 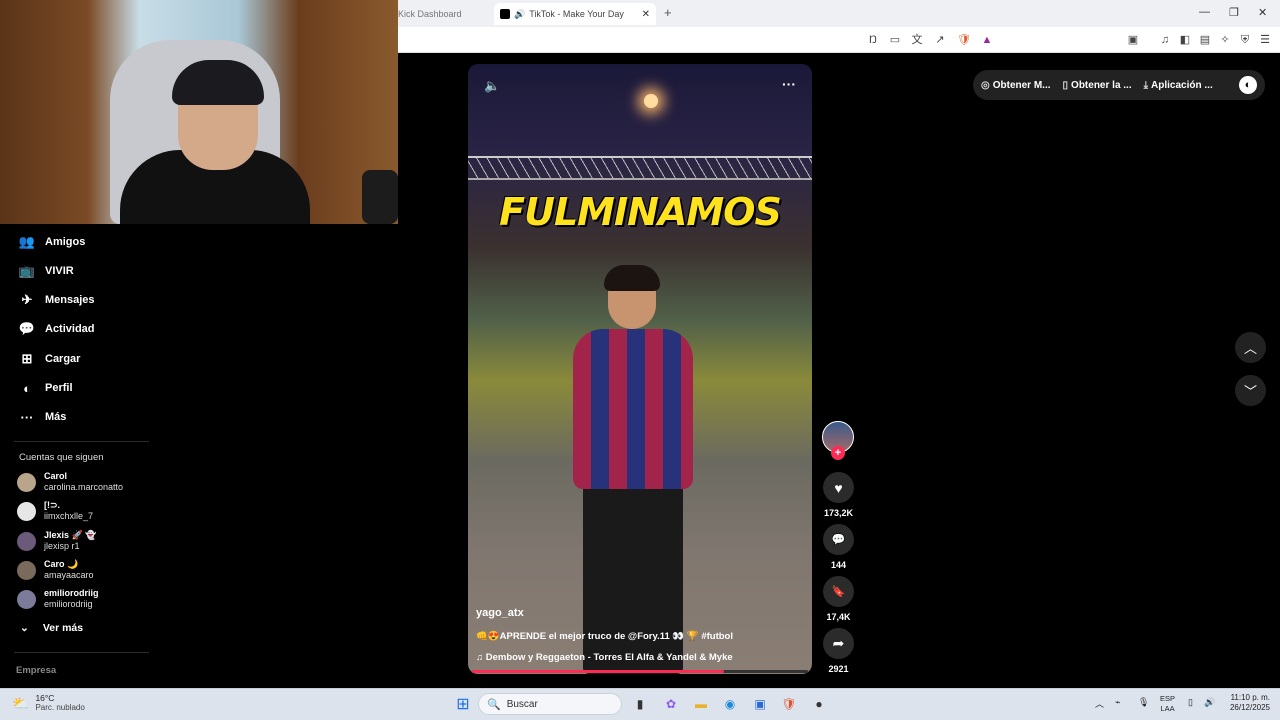 I want to click on see-more-button: ⌄ Ver más, so click(x=51, y=628).